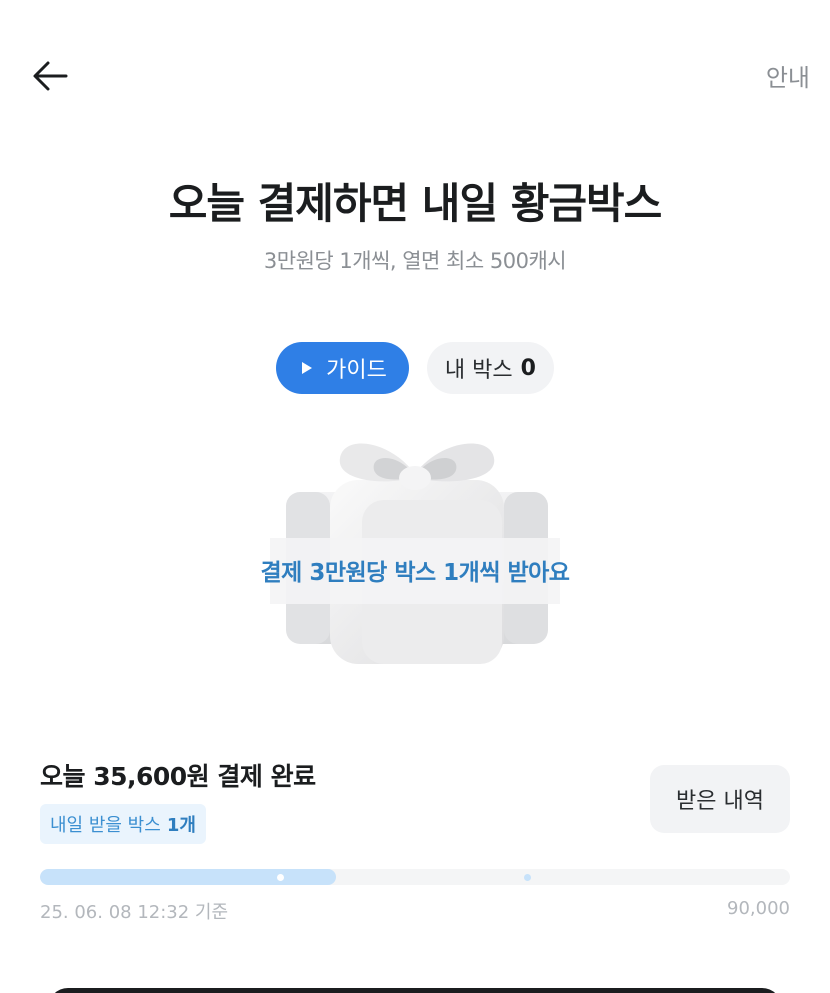 Image resolution: width=830 pixels, height=993 pixels. I want to click on arrow-left-icon, so click(50, 76).